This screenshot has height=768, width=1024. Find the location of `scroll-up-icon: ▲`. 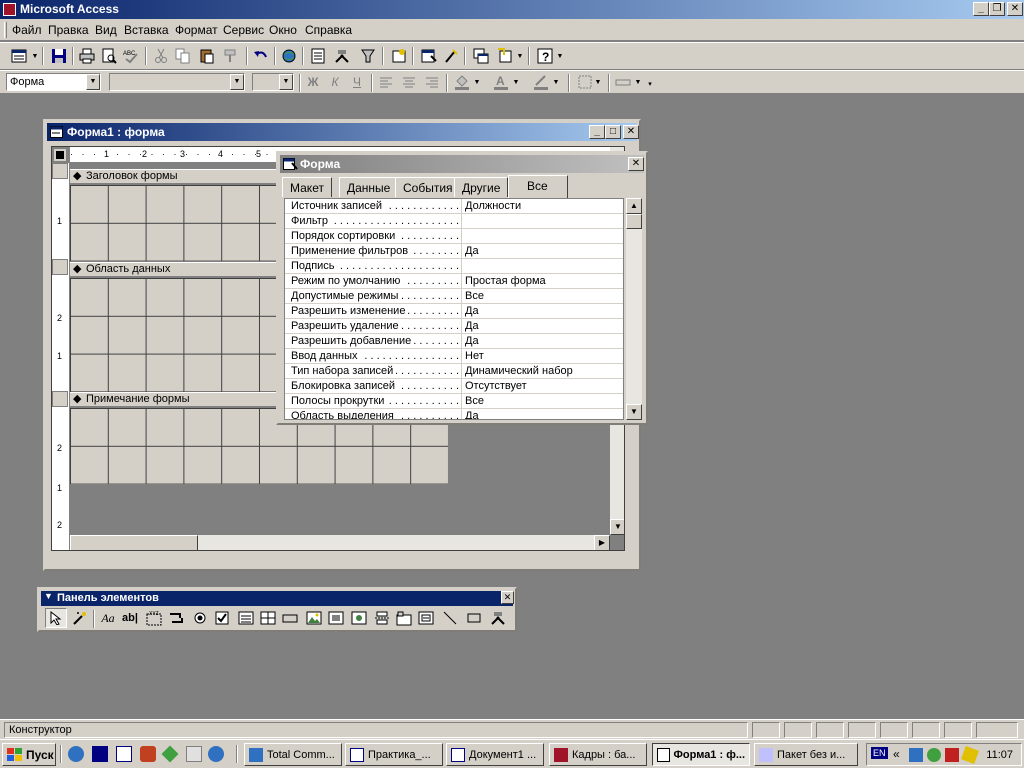

scroll-up-icon: ▲ is located at coordinates (634, 206).